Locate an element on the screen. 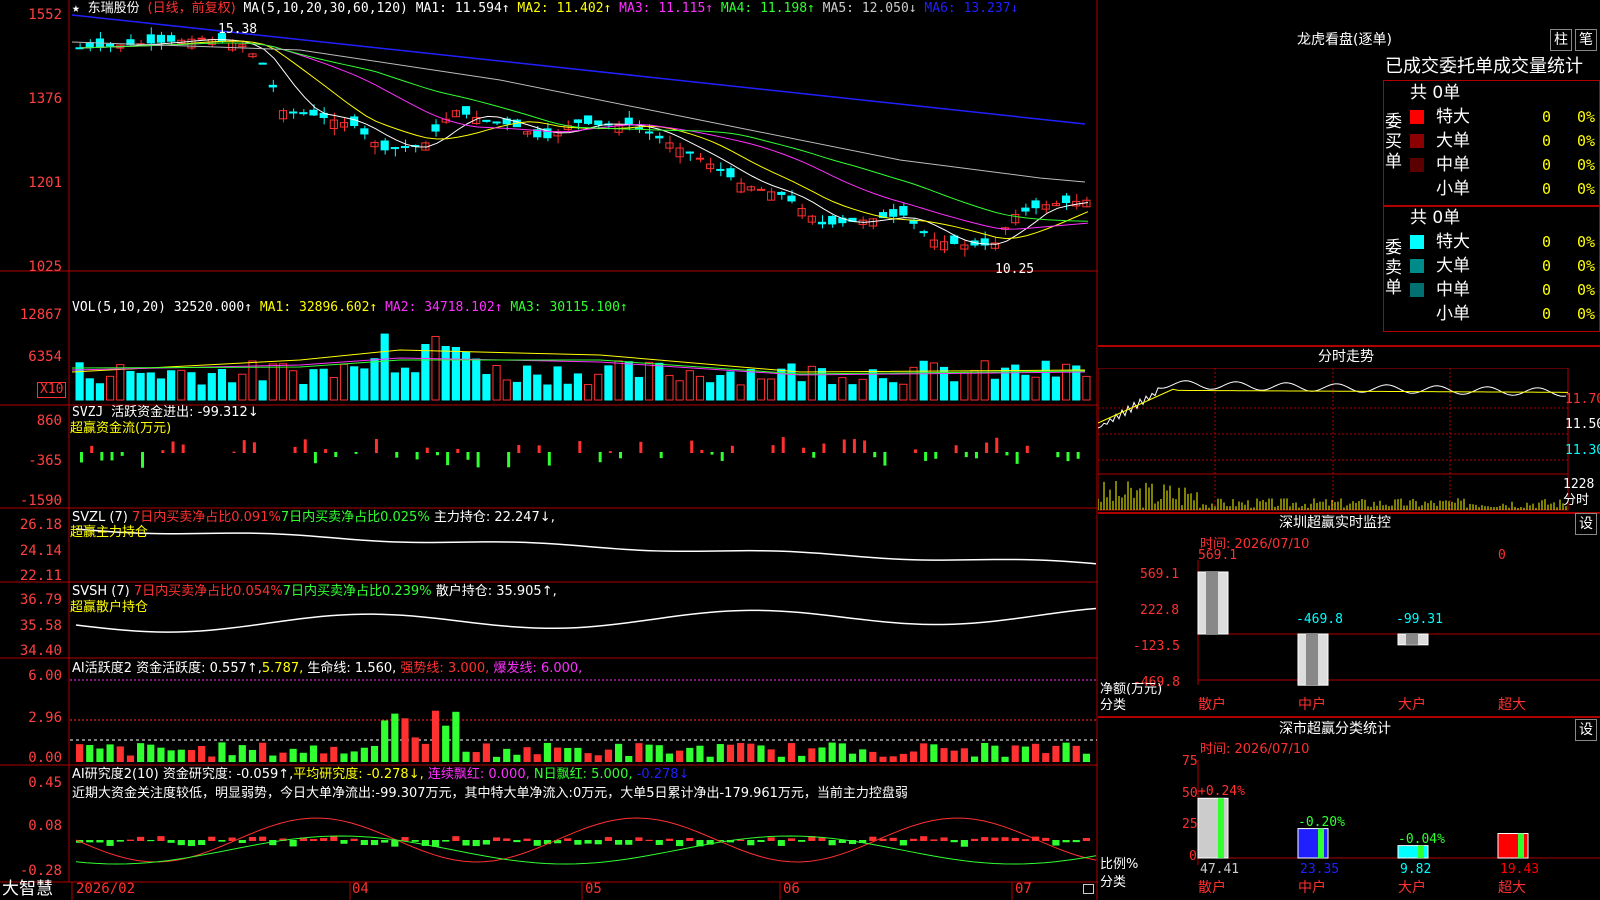  high-marker: 15.38 is located at coordinates (238, 29).